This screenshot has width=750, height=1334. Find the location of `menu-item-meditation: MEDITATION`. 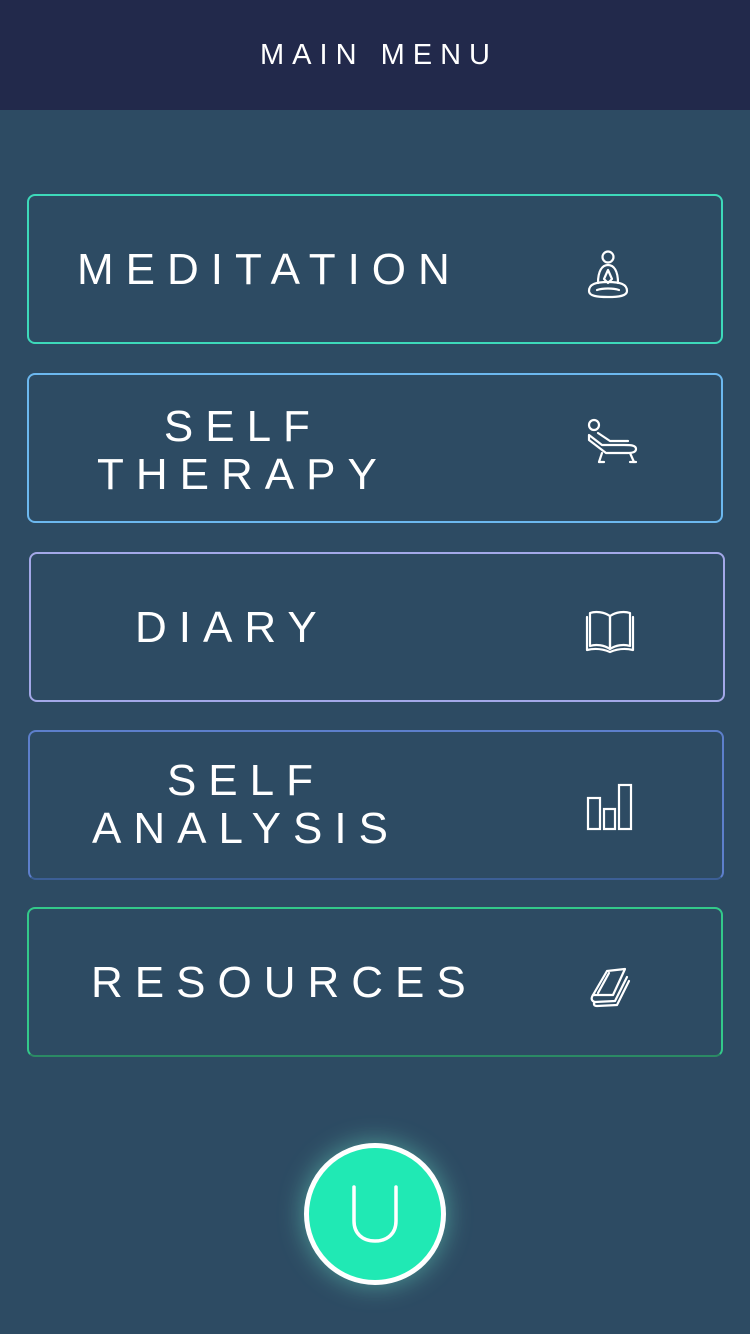

menu-item-meditation: MEDITATION is located at coordinates (375, 269).